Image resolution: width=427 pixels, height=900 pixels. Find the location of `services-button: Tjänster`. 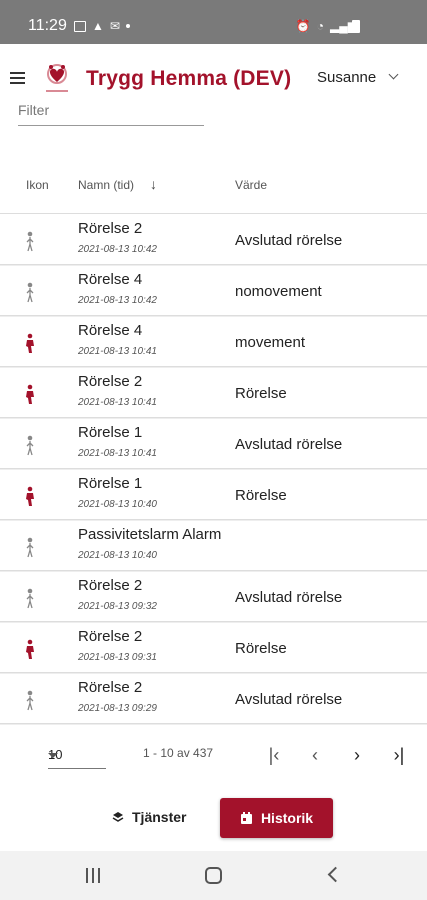

services-button: Tjänster is located at coordinates (149, 817).